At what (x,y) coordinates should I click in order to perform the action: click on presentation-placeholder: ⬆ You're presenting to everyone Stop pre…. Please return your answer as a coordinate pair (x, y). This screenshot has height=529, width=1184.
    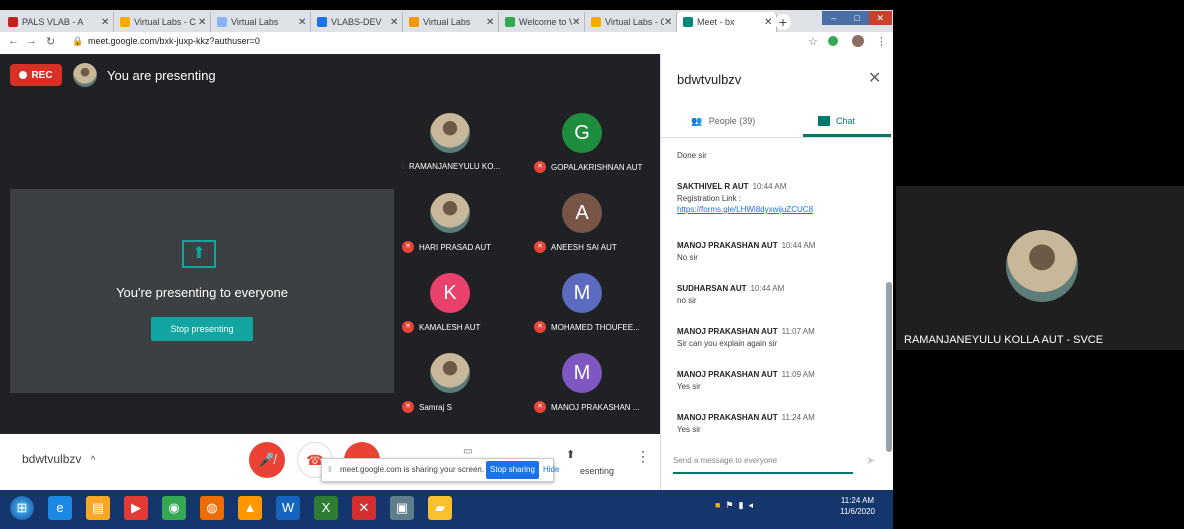
    Looking at the image, I should click on (202, 291).